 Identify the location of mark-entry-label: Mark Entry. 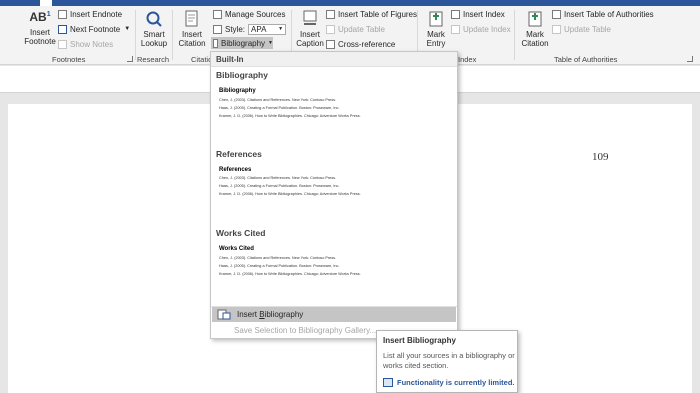
(436, 39).